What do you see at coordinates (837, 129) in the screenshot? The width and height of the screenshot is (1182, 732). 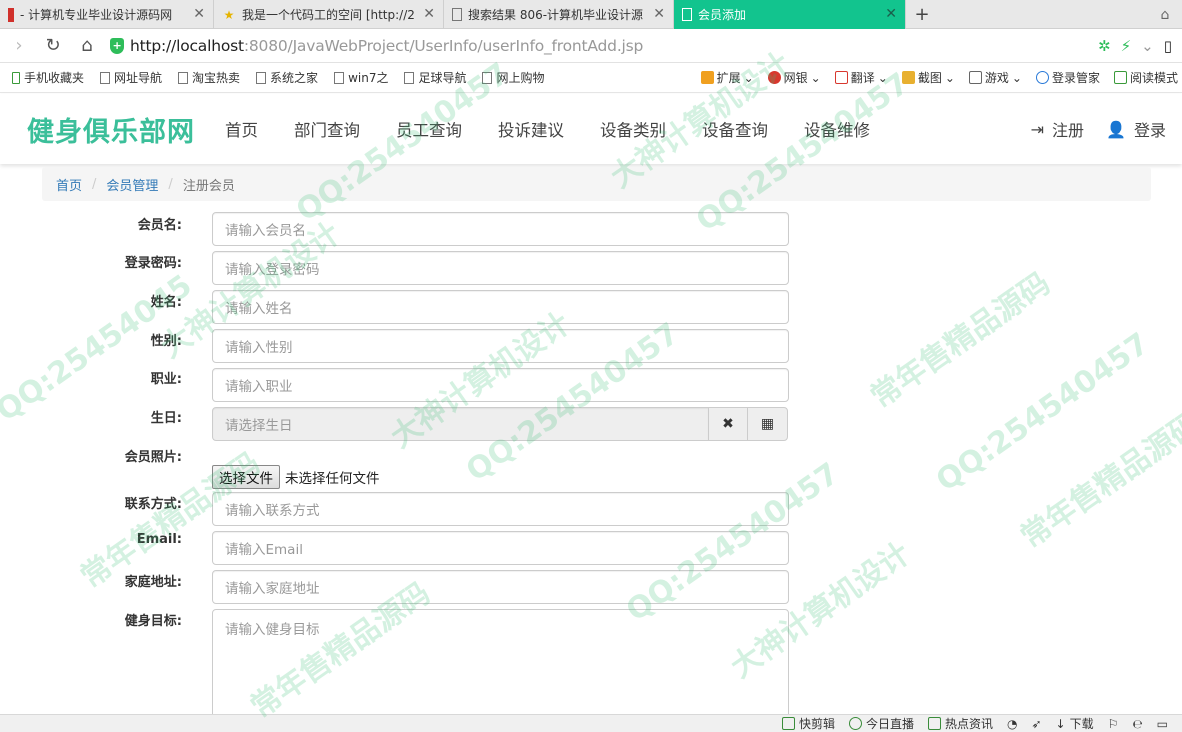 I see `menu-equipment-repair: 设备维修` at bounding box center [837, 129].